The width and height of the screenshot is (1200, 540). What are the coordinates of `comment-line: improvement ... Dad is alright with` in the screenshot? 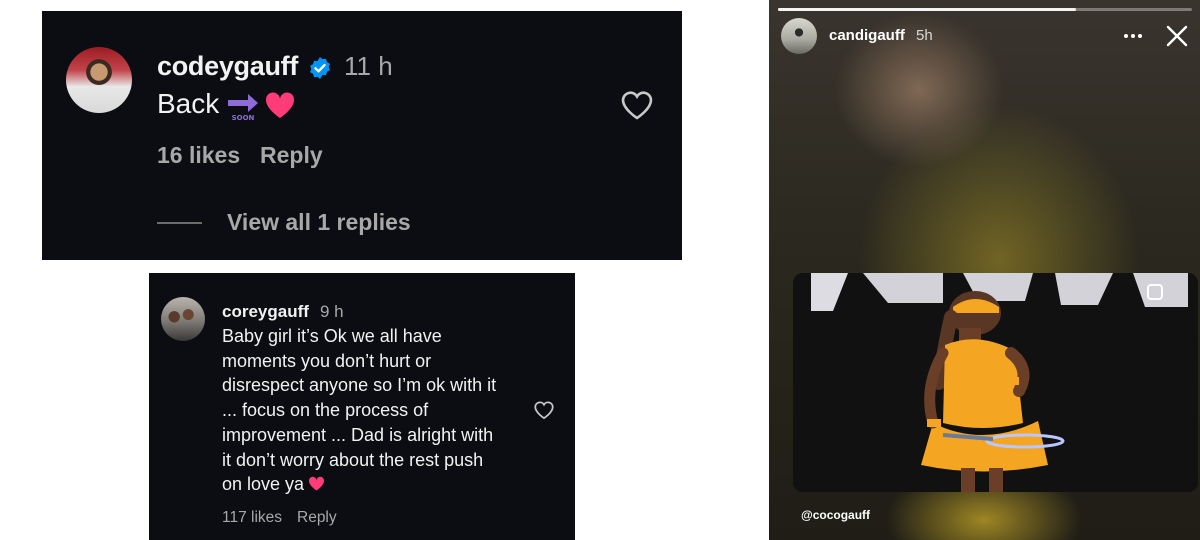 It's located at (358, 434).